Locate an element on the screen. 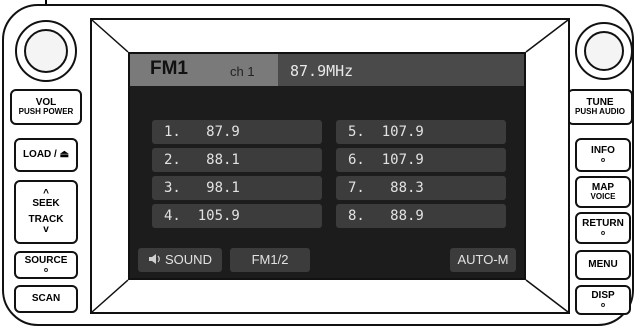 The width and height of the screenshot is (638, 330). source-button: SOURCE o is located at coordinates (46, 265).